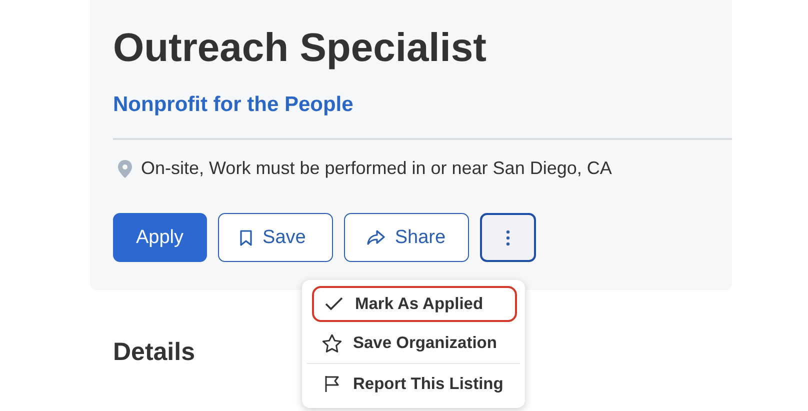 Image resolution: width=808 pixels, height=411 pixels. What do you see at coordinates (334, 304) in the screenshot?
I see `checkmark-icon` at bounding box center [334, 304].